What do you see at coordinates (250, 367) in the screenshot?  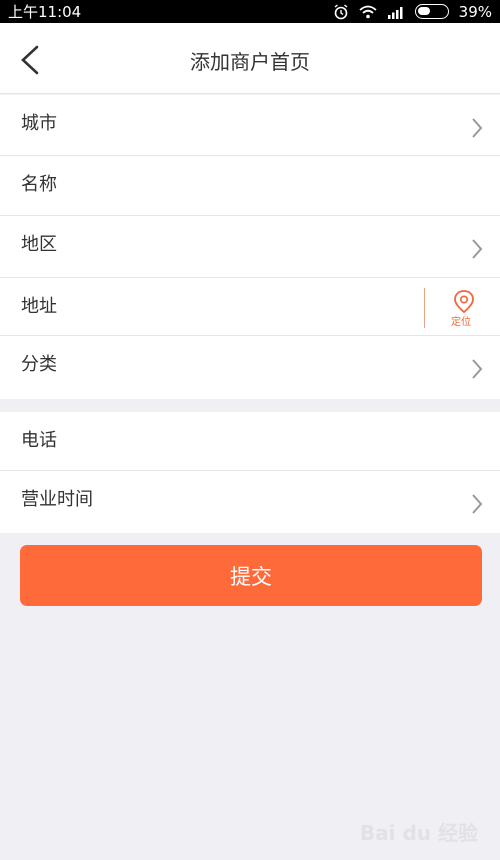 I see `category-row: 分类` at bounding box center [250, 367].